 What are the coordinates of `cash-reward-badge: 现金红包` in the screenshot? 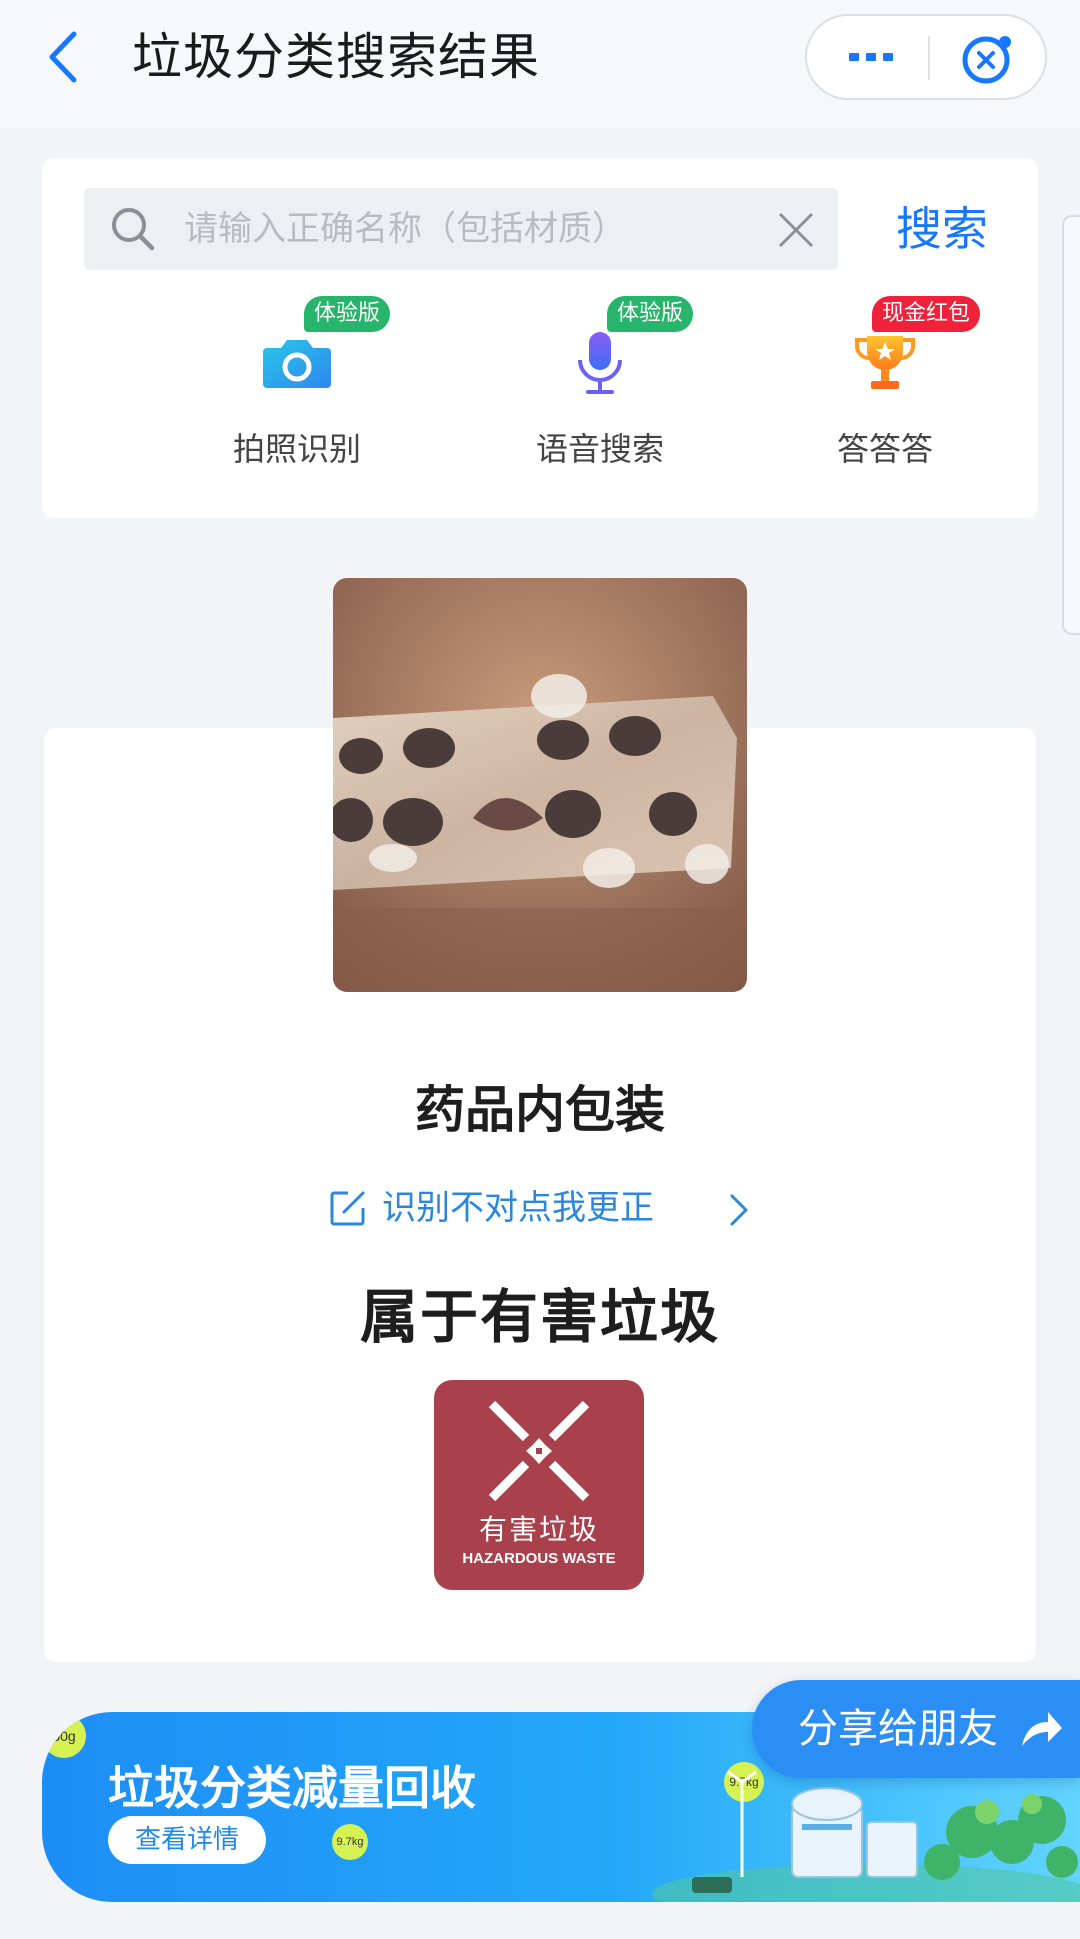 It's located at (926, 314).